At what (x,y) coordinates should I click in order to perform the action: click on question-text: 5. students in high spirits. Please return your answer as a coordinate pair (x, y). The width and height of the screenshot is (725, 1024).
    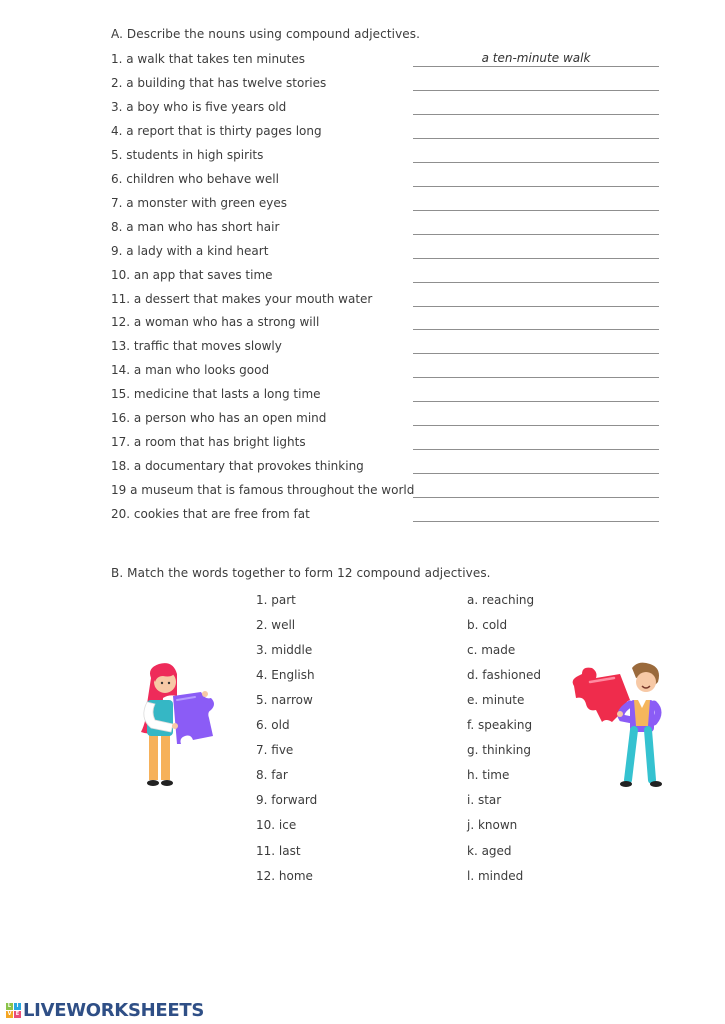
    Looking at the image, I should click on (187, 154).